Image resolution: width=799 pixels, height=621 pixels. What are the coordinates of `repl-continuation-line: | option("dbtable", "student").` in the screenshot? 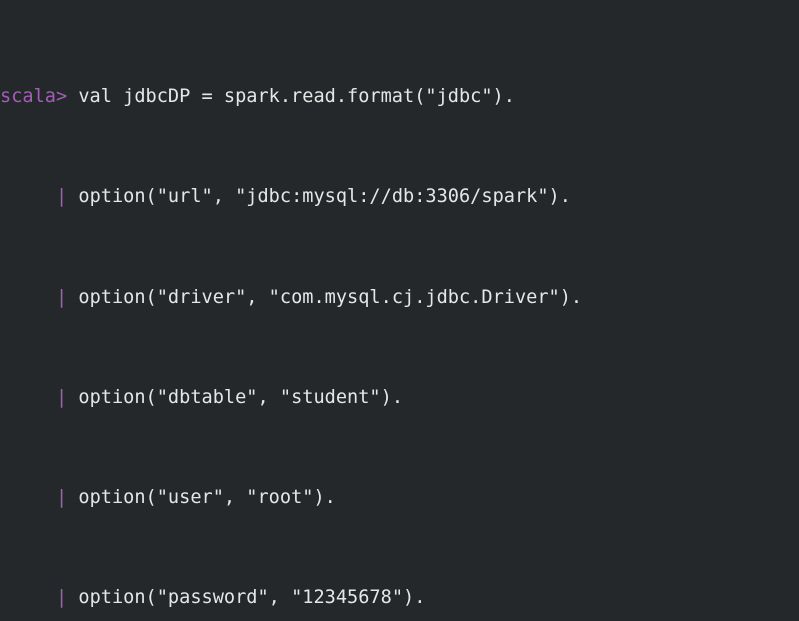 It's located at (399, 397).